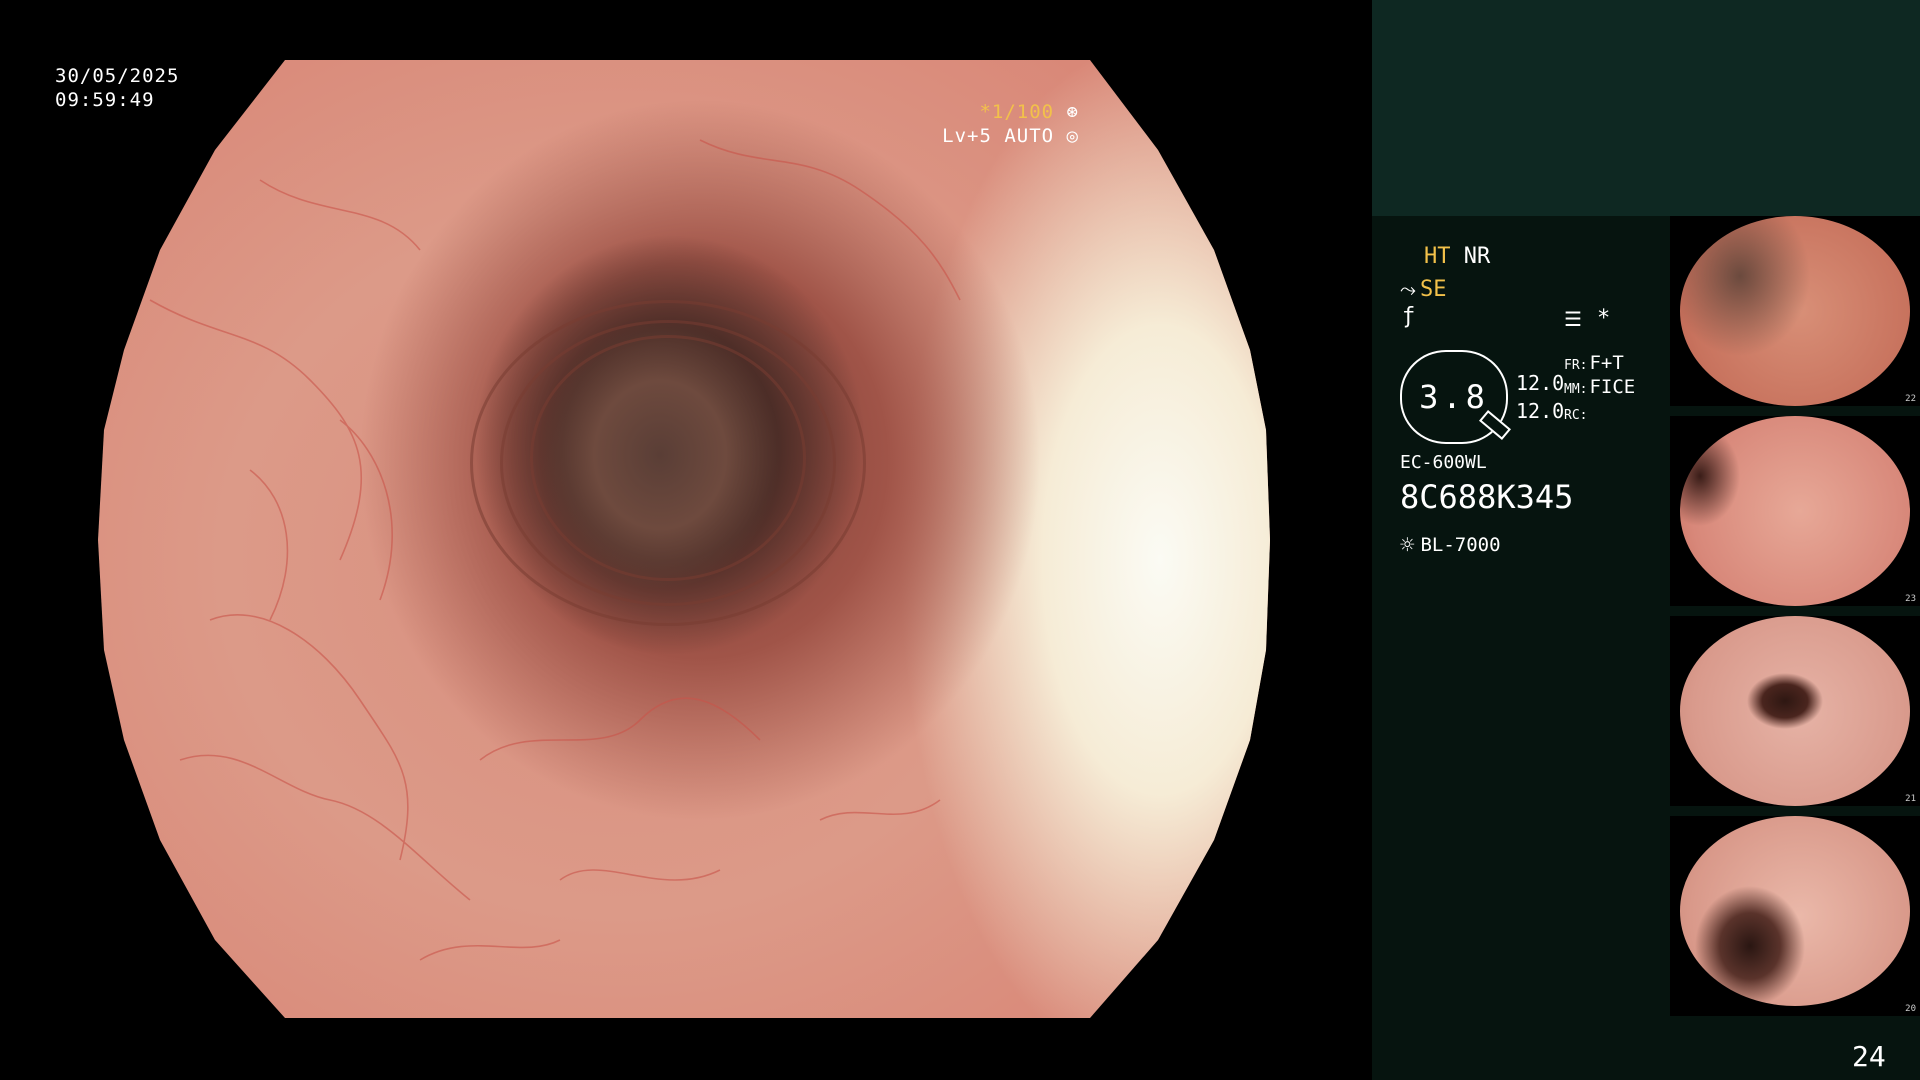 This screenshot has width=1920, height=1080. What do you see at coordinates (1072, 136) in the screenshot?
I see `iris-icon: ◎` at bounding box center [1072, 136].